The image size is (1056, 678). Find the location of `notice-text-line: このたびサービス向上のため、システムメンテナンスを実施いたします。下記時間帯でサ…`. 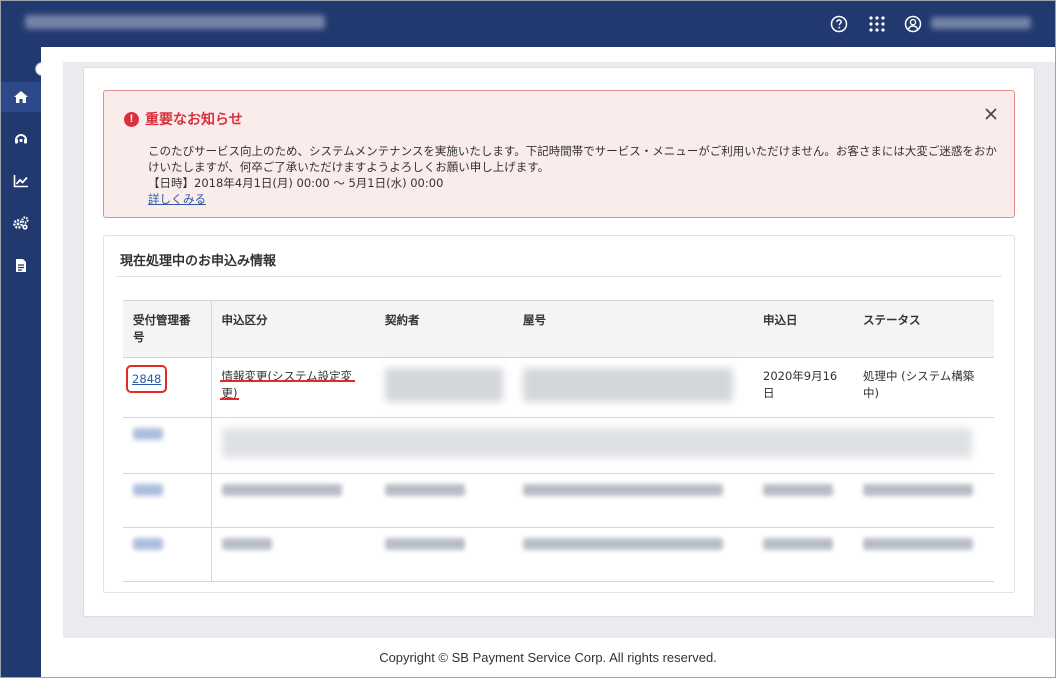

notice-text-line: このたびサービス向上のため、システムメンテナンスを実施いたします。下記時間帯でサ… is located at coordinates (572, 151).